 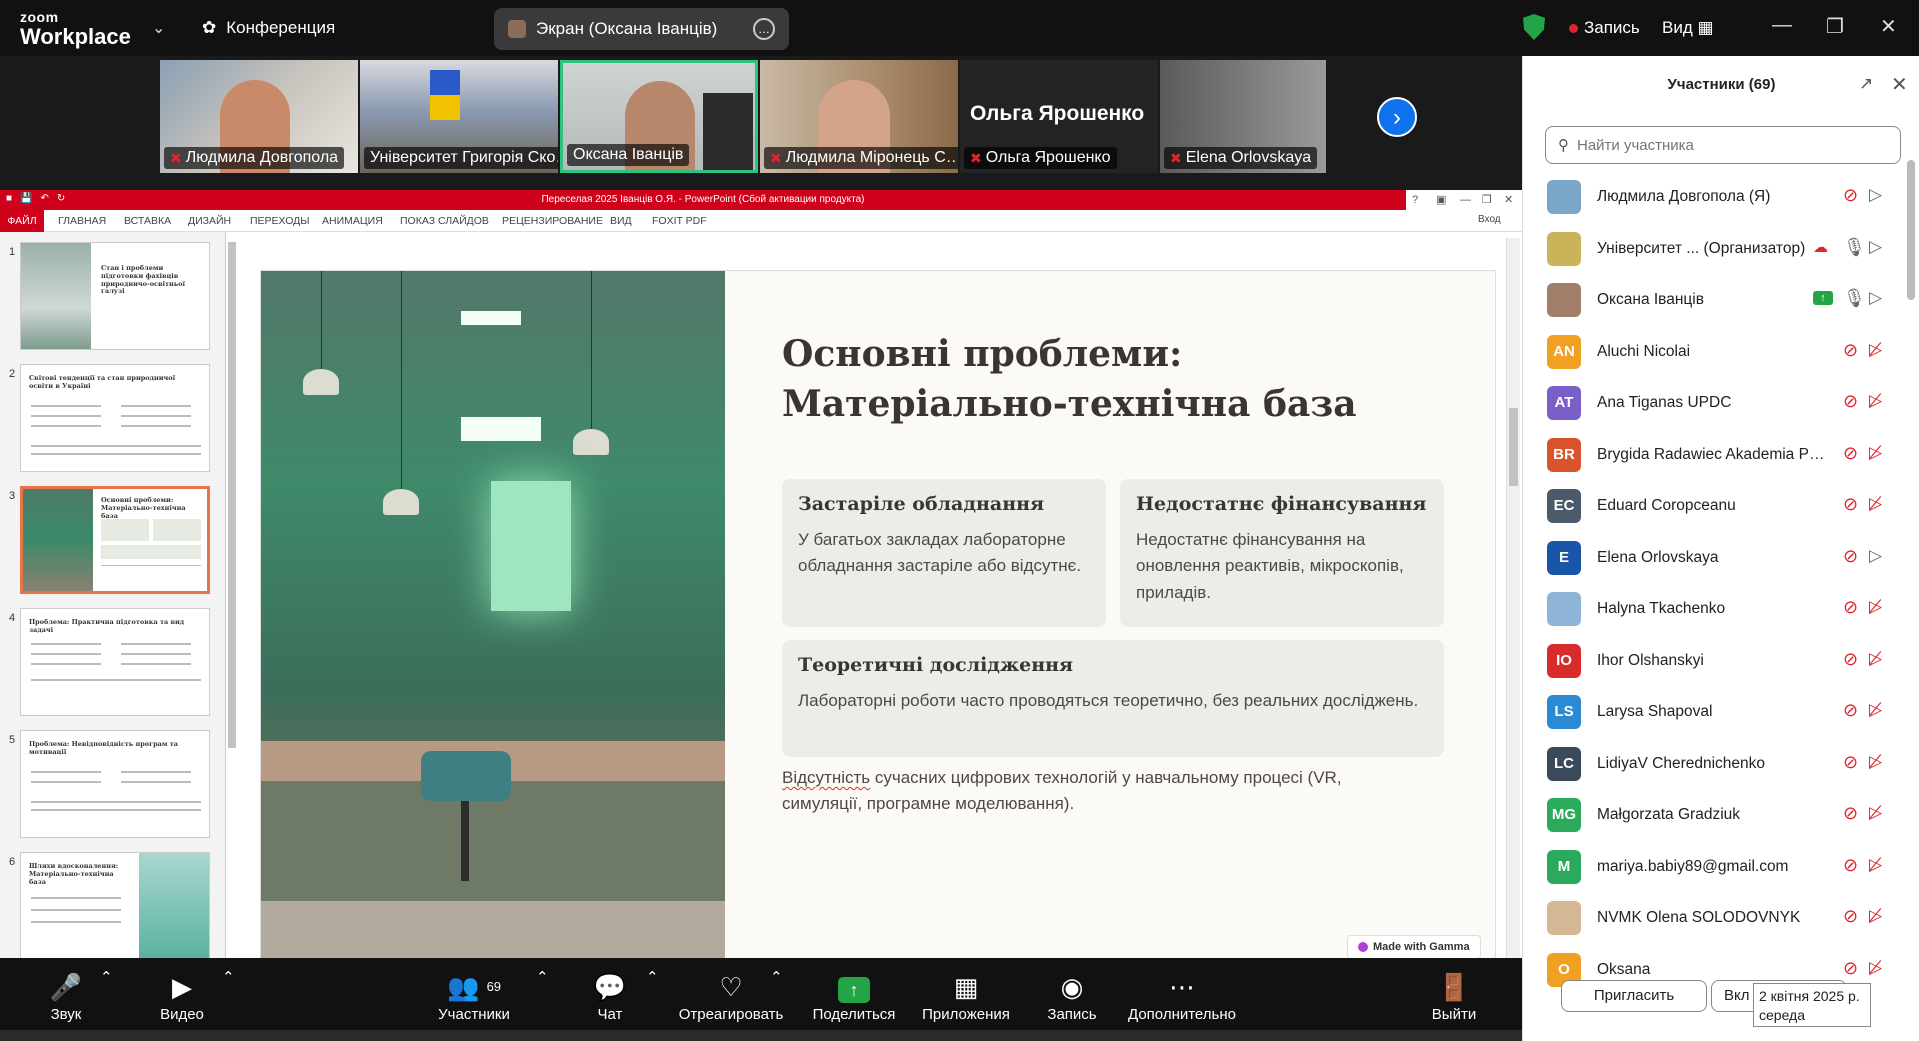 What do you see at coordinates (1508, 200) in the screenshot?
I see `ppt-close-icon: ✕` at bounding box center [1508, 200].